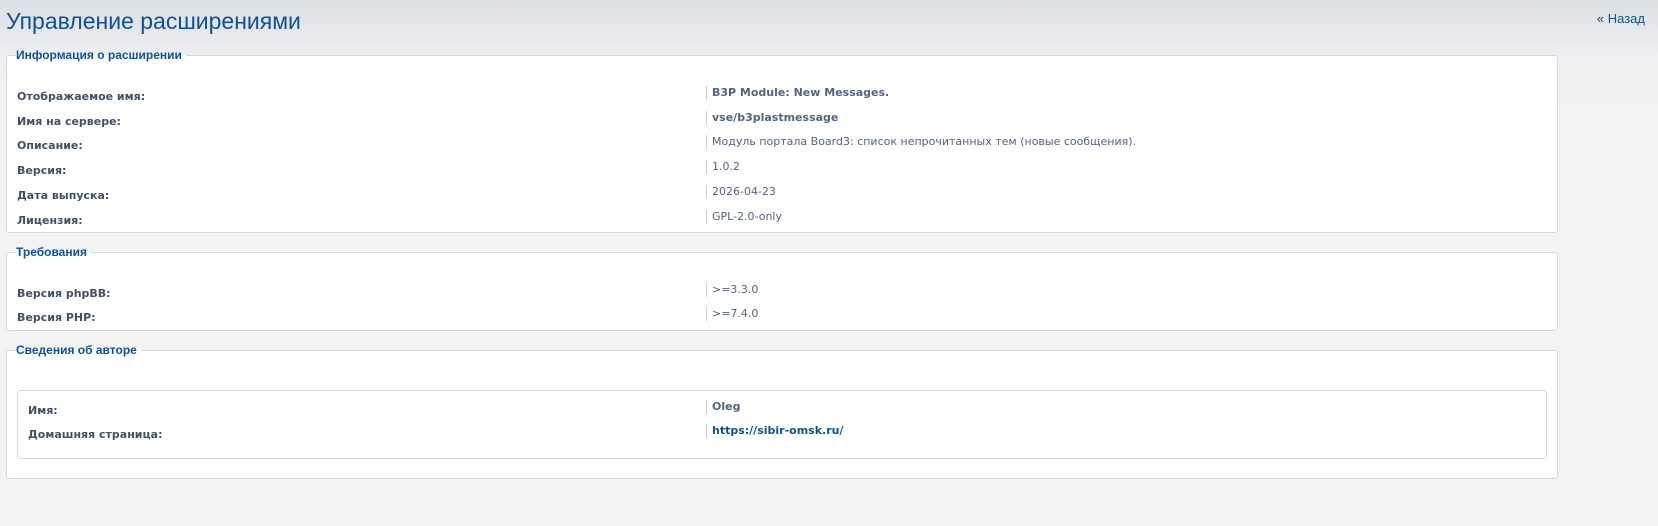 Image resolution: width=1658 pixels, height=526 pixels. What do you see at coordinates (76, 350) in the screenshot?
I see `author-info-legend: Сведения об авторе` at bounding box center [76, 350].